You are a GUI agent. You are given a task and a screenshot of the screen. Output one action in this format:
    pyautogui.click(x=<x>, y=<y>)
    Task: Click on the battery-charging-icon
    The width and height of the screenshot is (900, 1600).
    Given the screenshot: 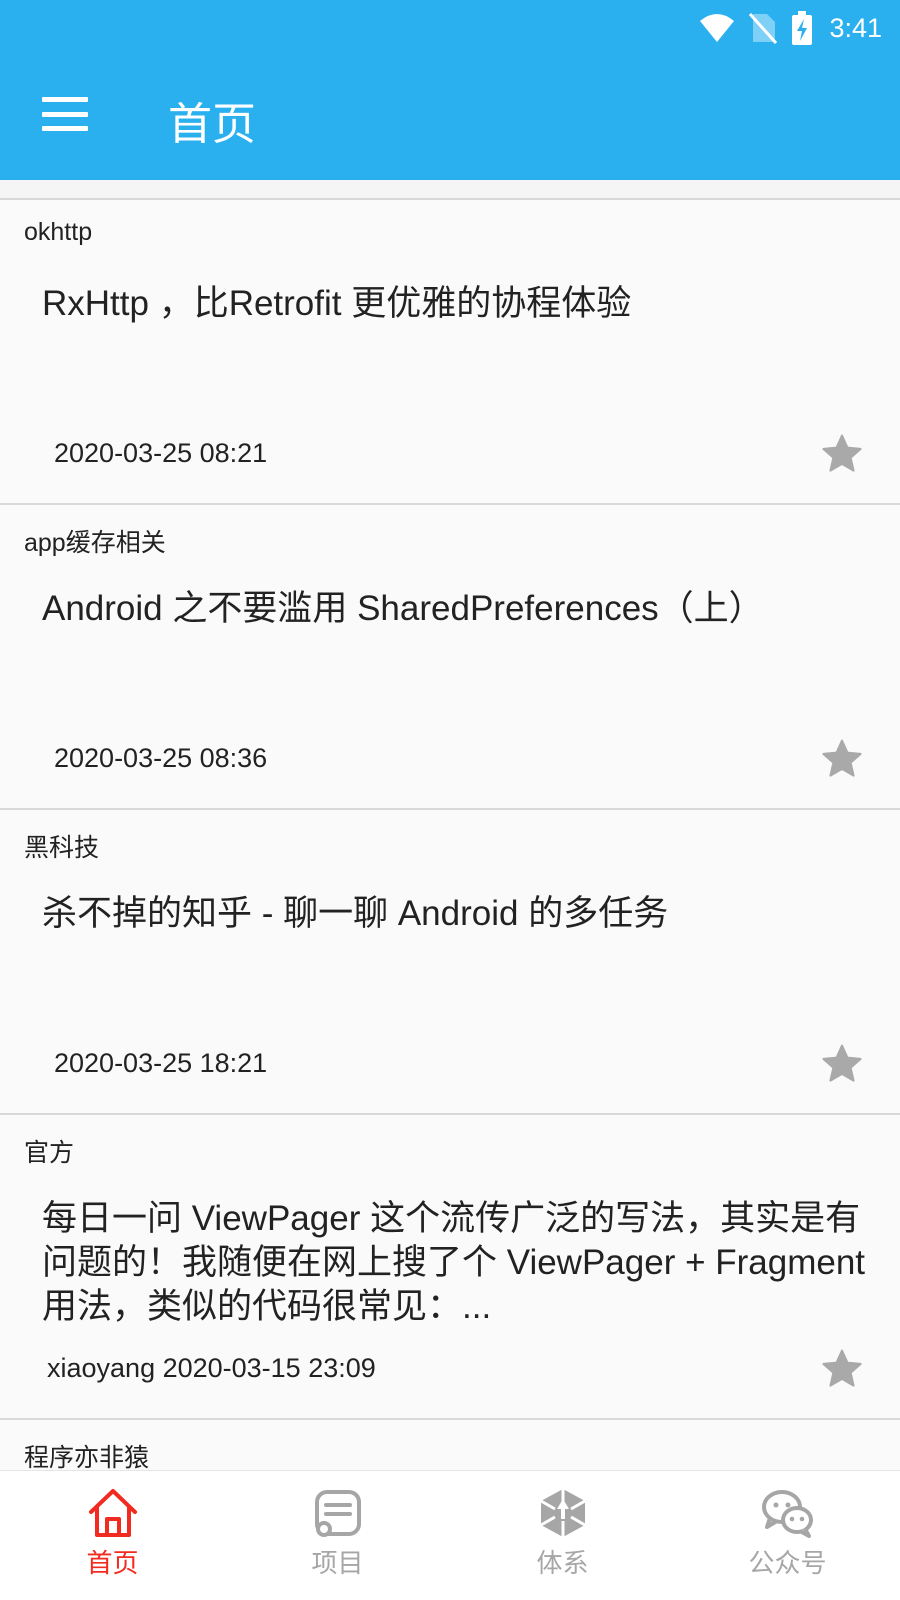 What is the action you would take?
    pyautogui.click(x=802, y=28)
    